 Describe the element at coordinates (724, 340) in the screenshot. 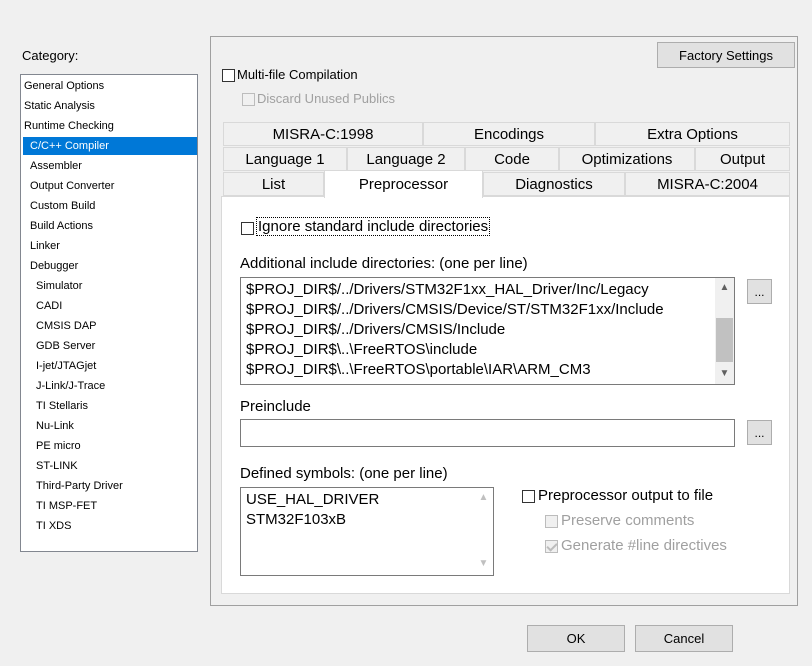

I see `scroll-thumb` at that location.